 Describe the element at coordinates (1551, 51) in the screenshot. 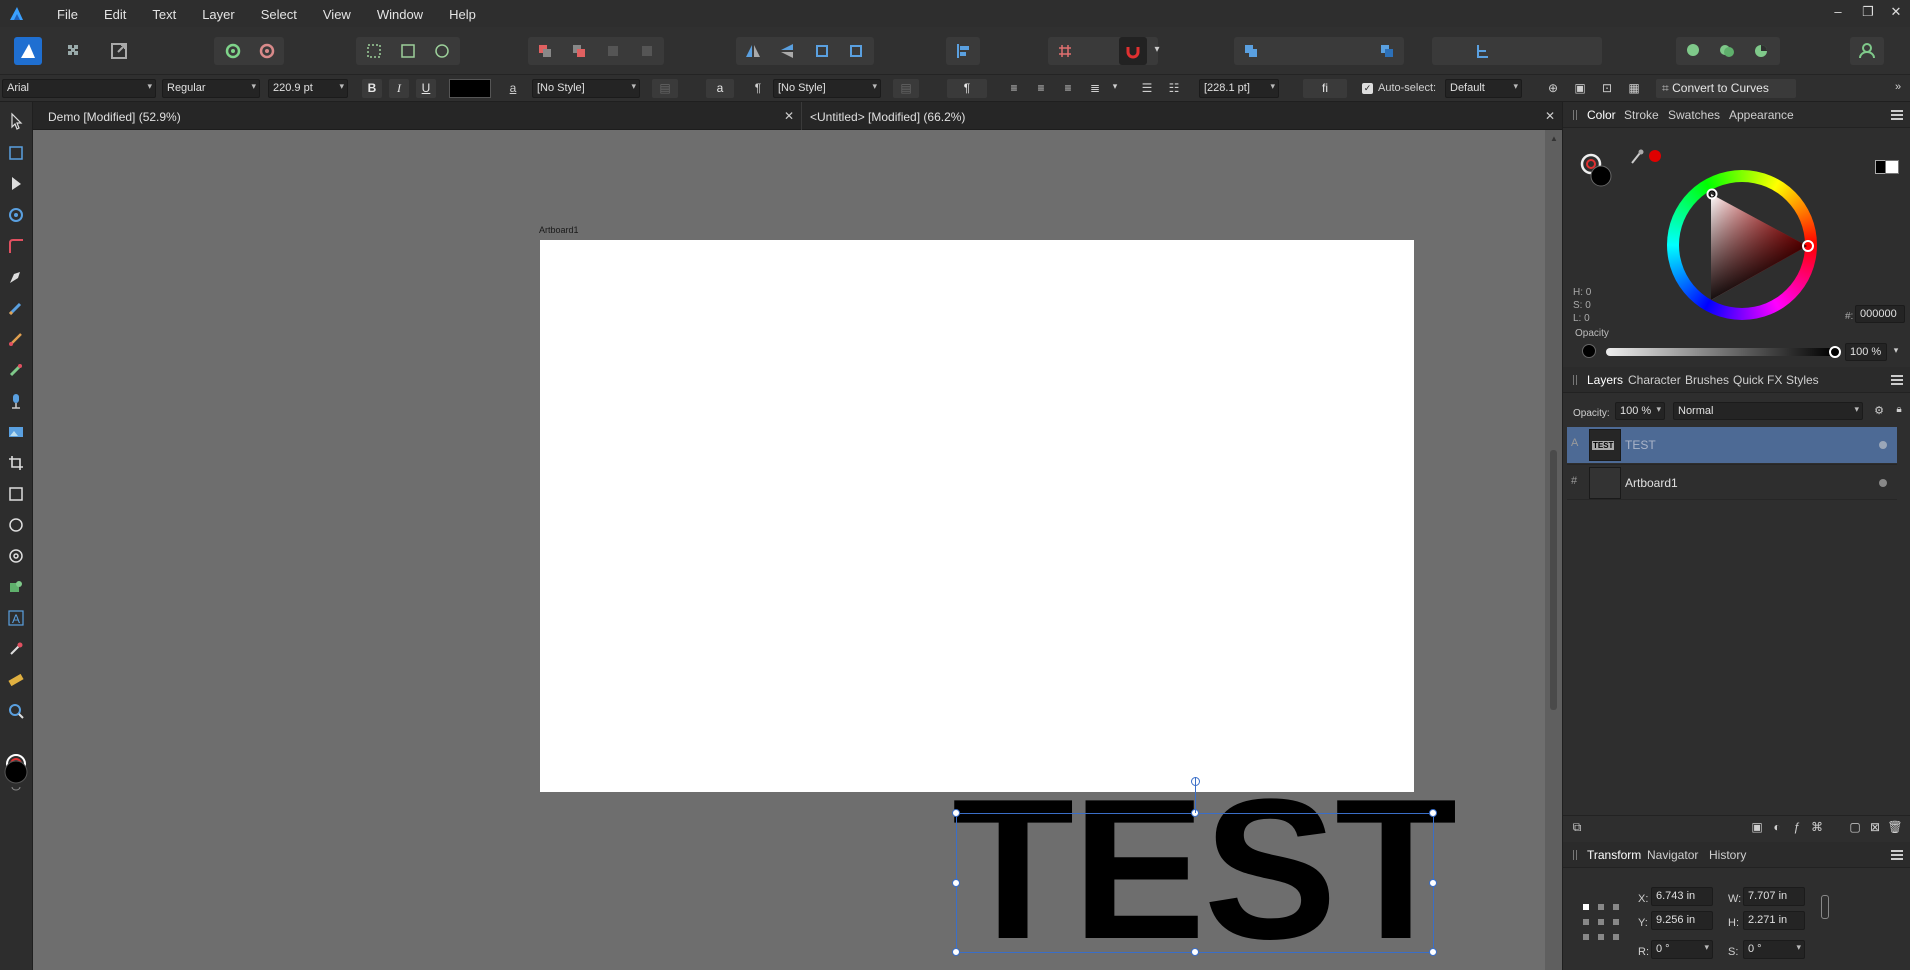

I see `smooth-curve-button` at that location.